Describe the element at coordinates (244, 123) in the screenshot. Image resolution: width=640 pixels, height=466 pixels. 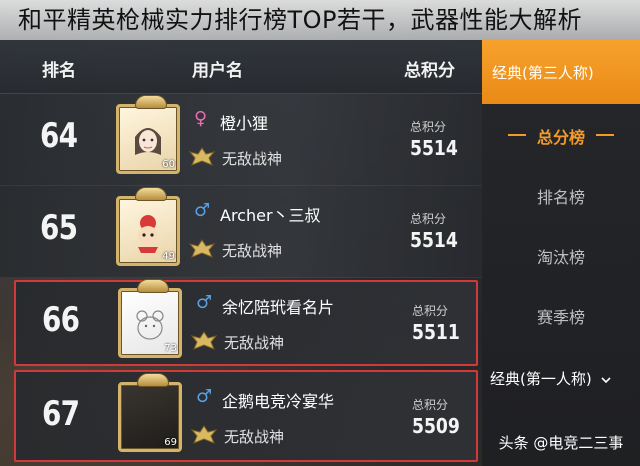
I see `player-name: 橙小狸` at that location.